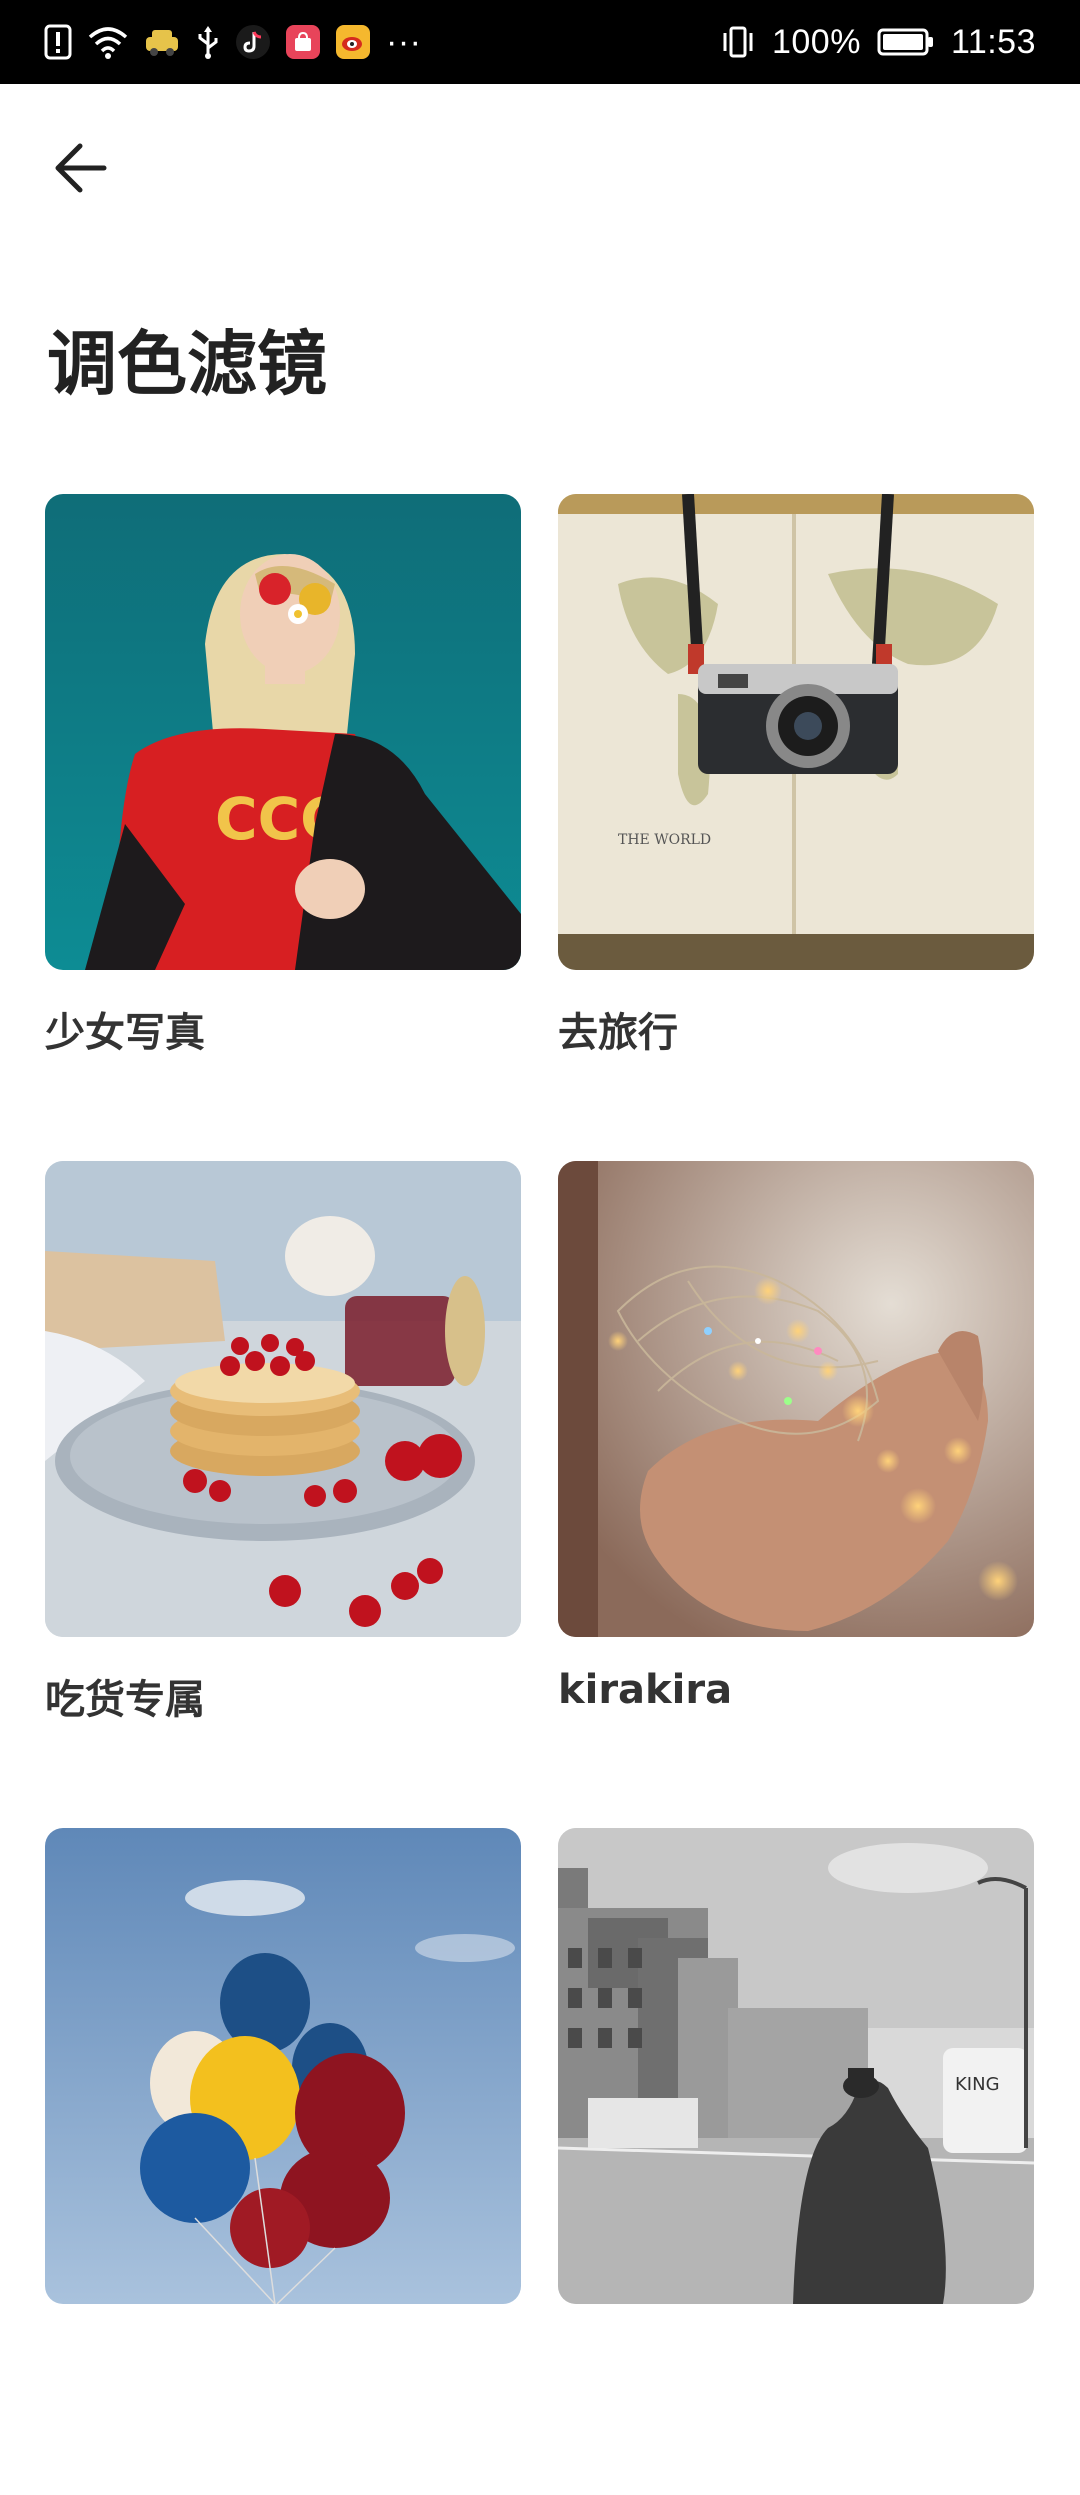  I want to click on filter-card: KING, so click(796, 2161).